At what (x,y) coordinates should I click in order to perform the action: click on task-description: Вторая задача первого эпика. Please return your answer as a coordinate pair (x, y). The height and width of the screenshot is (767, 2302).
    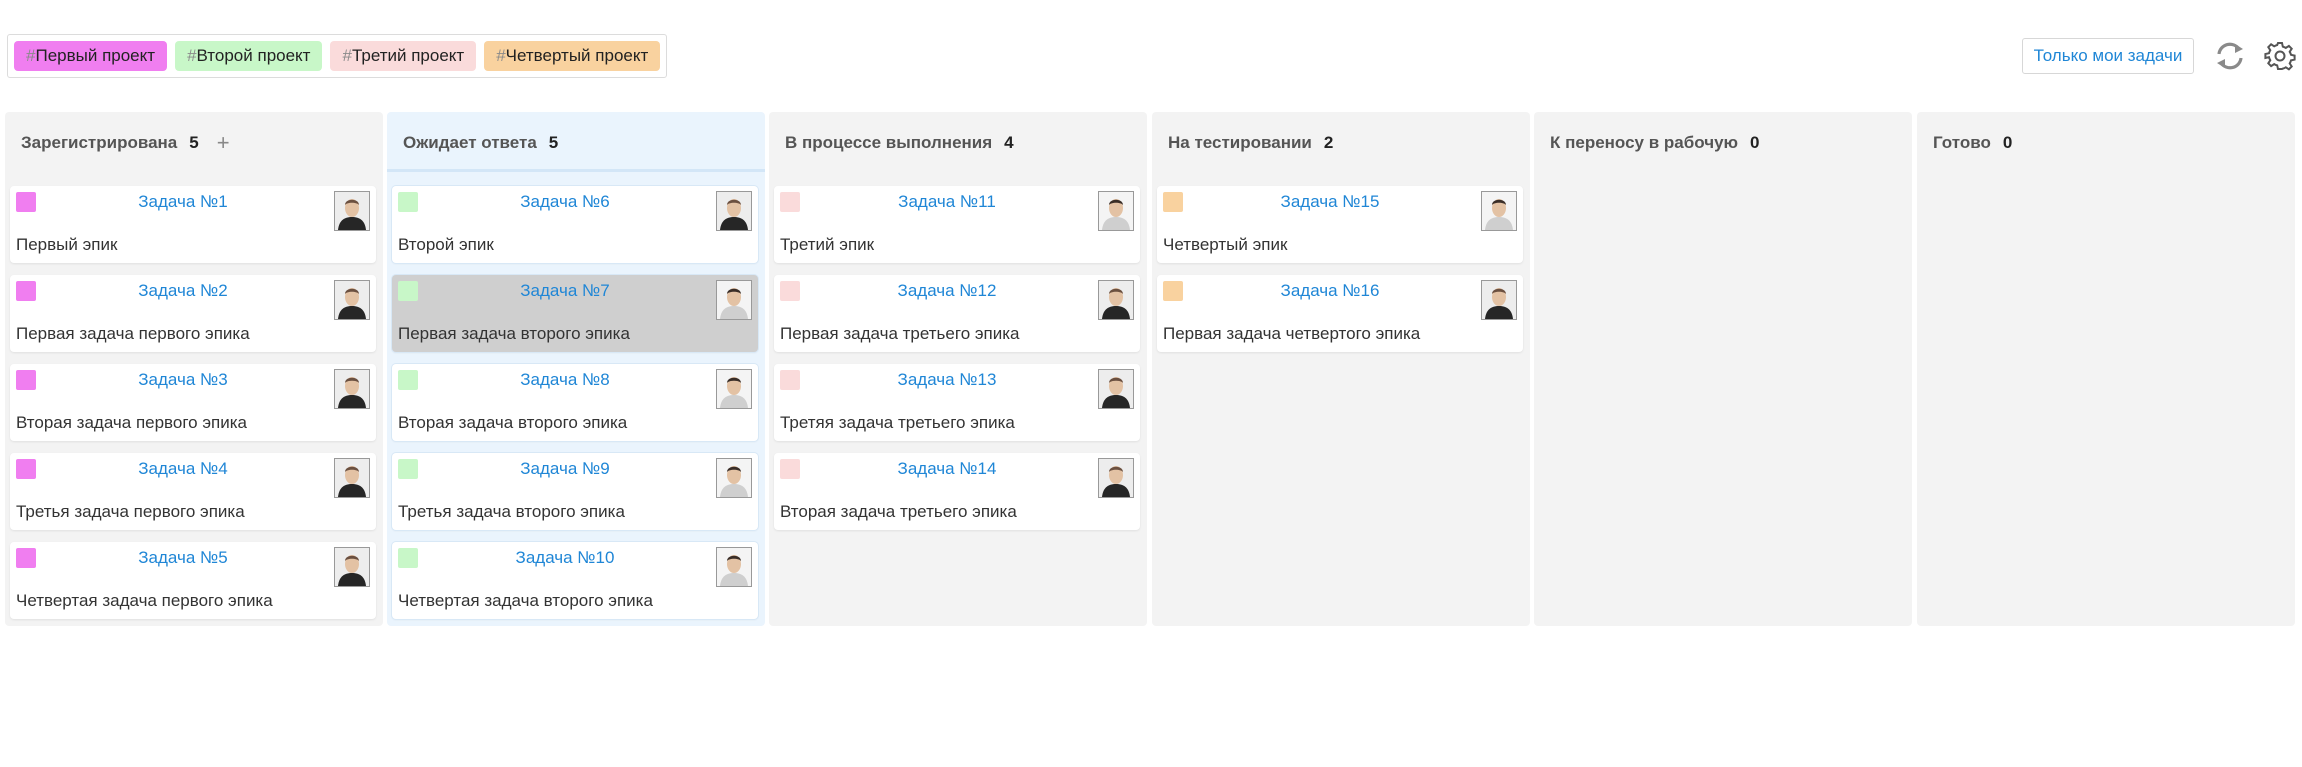
    Looking at the image, I should click on (132, 422).